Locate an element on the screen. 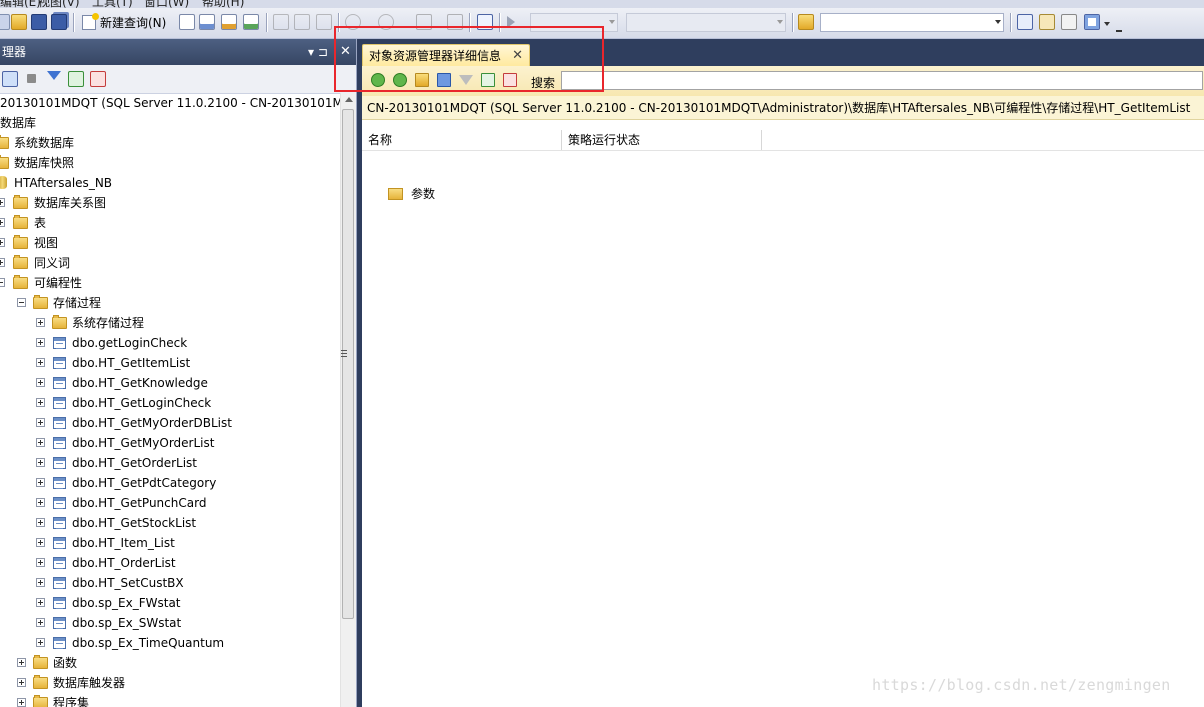 The width and height of the screenshot is (1204, 707). menu-view: 视图(V) is located at coordinates (59, 4).